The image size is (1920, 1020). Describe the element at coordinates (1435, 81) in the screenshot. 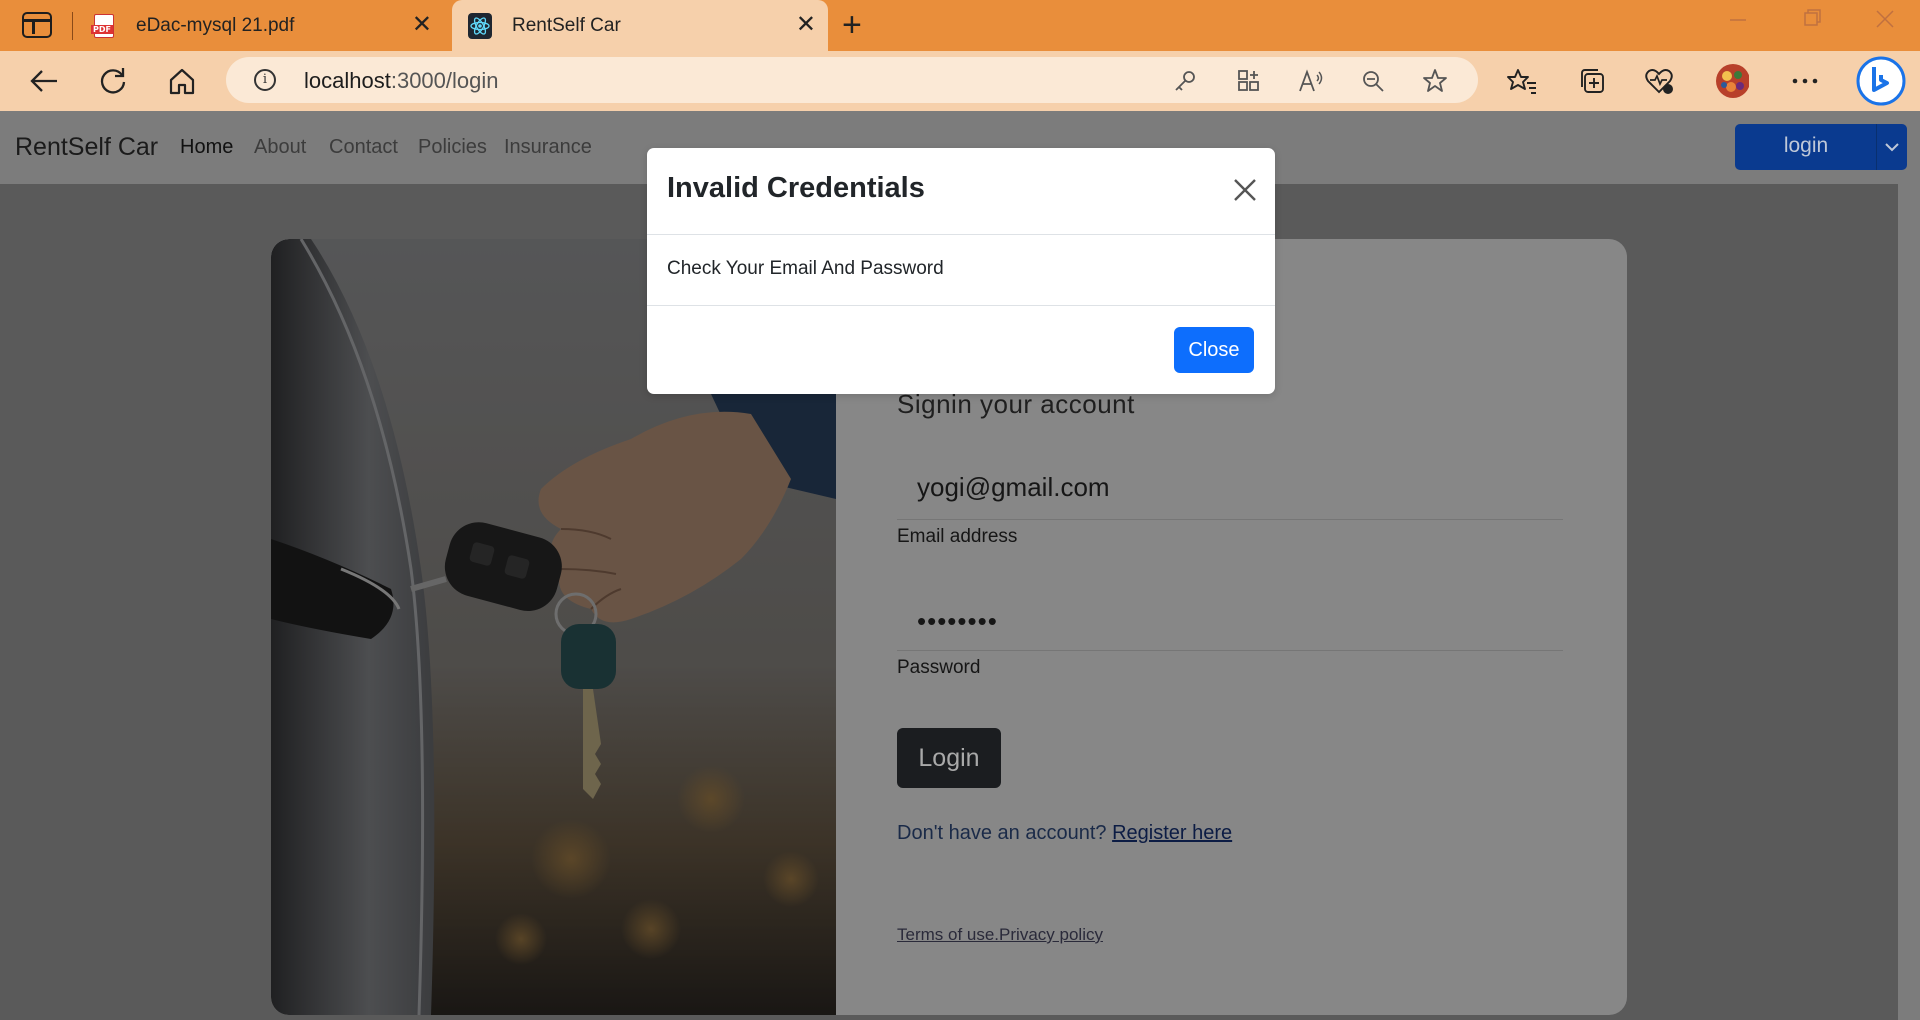

I see `favorite-star-icon` at that location.